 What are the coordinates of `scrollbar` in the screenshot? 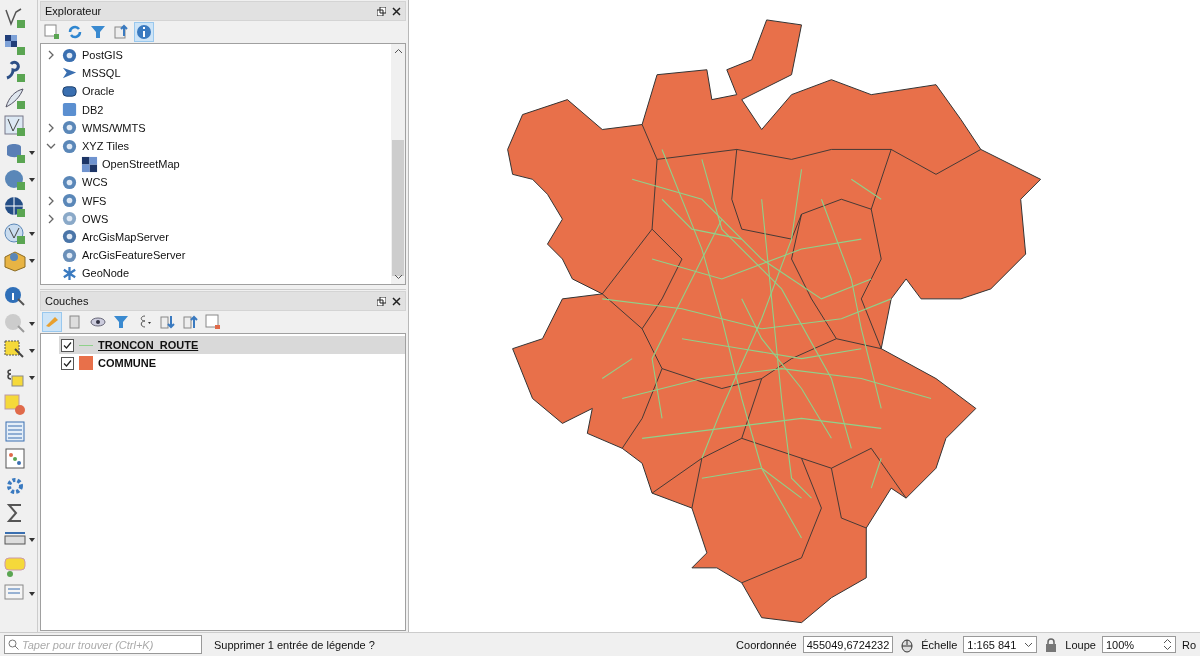 It's located at (398, 164).